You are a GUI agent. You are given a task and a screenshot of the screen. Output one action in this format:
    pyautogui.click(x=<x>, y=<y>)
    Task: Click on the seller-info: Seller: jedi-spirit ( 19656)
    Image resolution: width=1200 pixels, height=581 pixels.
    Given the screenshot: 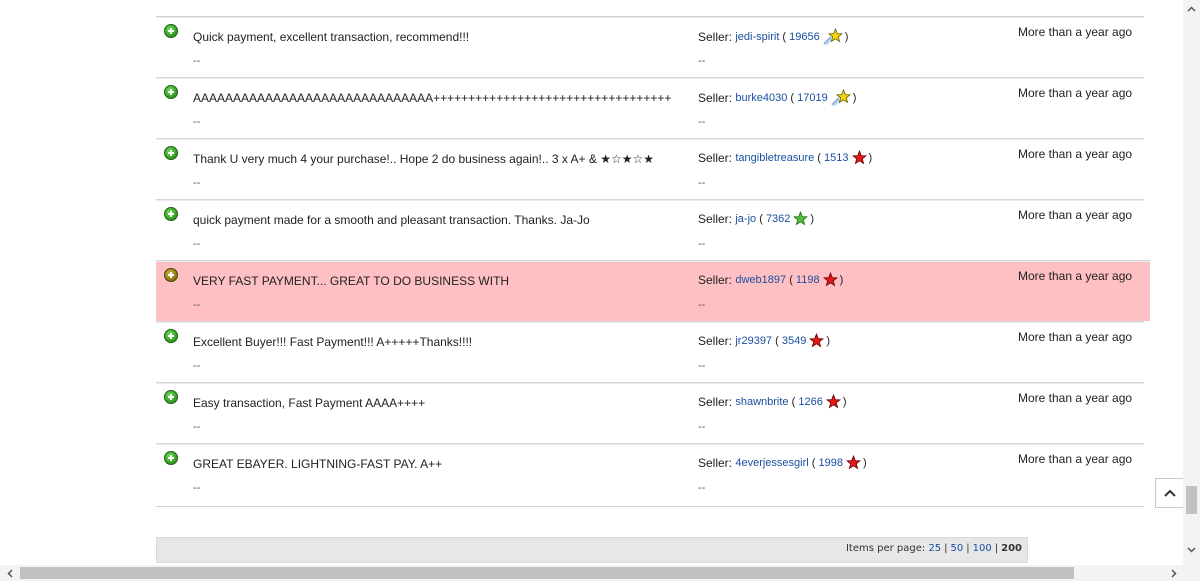 What is the action you would take?
    pyautogui.click(x=773, y=37)
    